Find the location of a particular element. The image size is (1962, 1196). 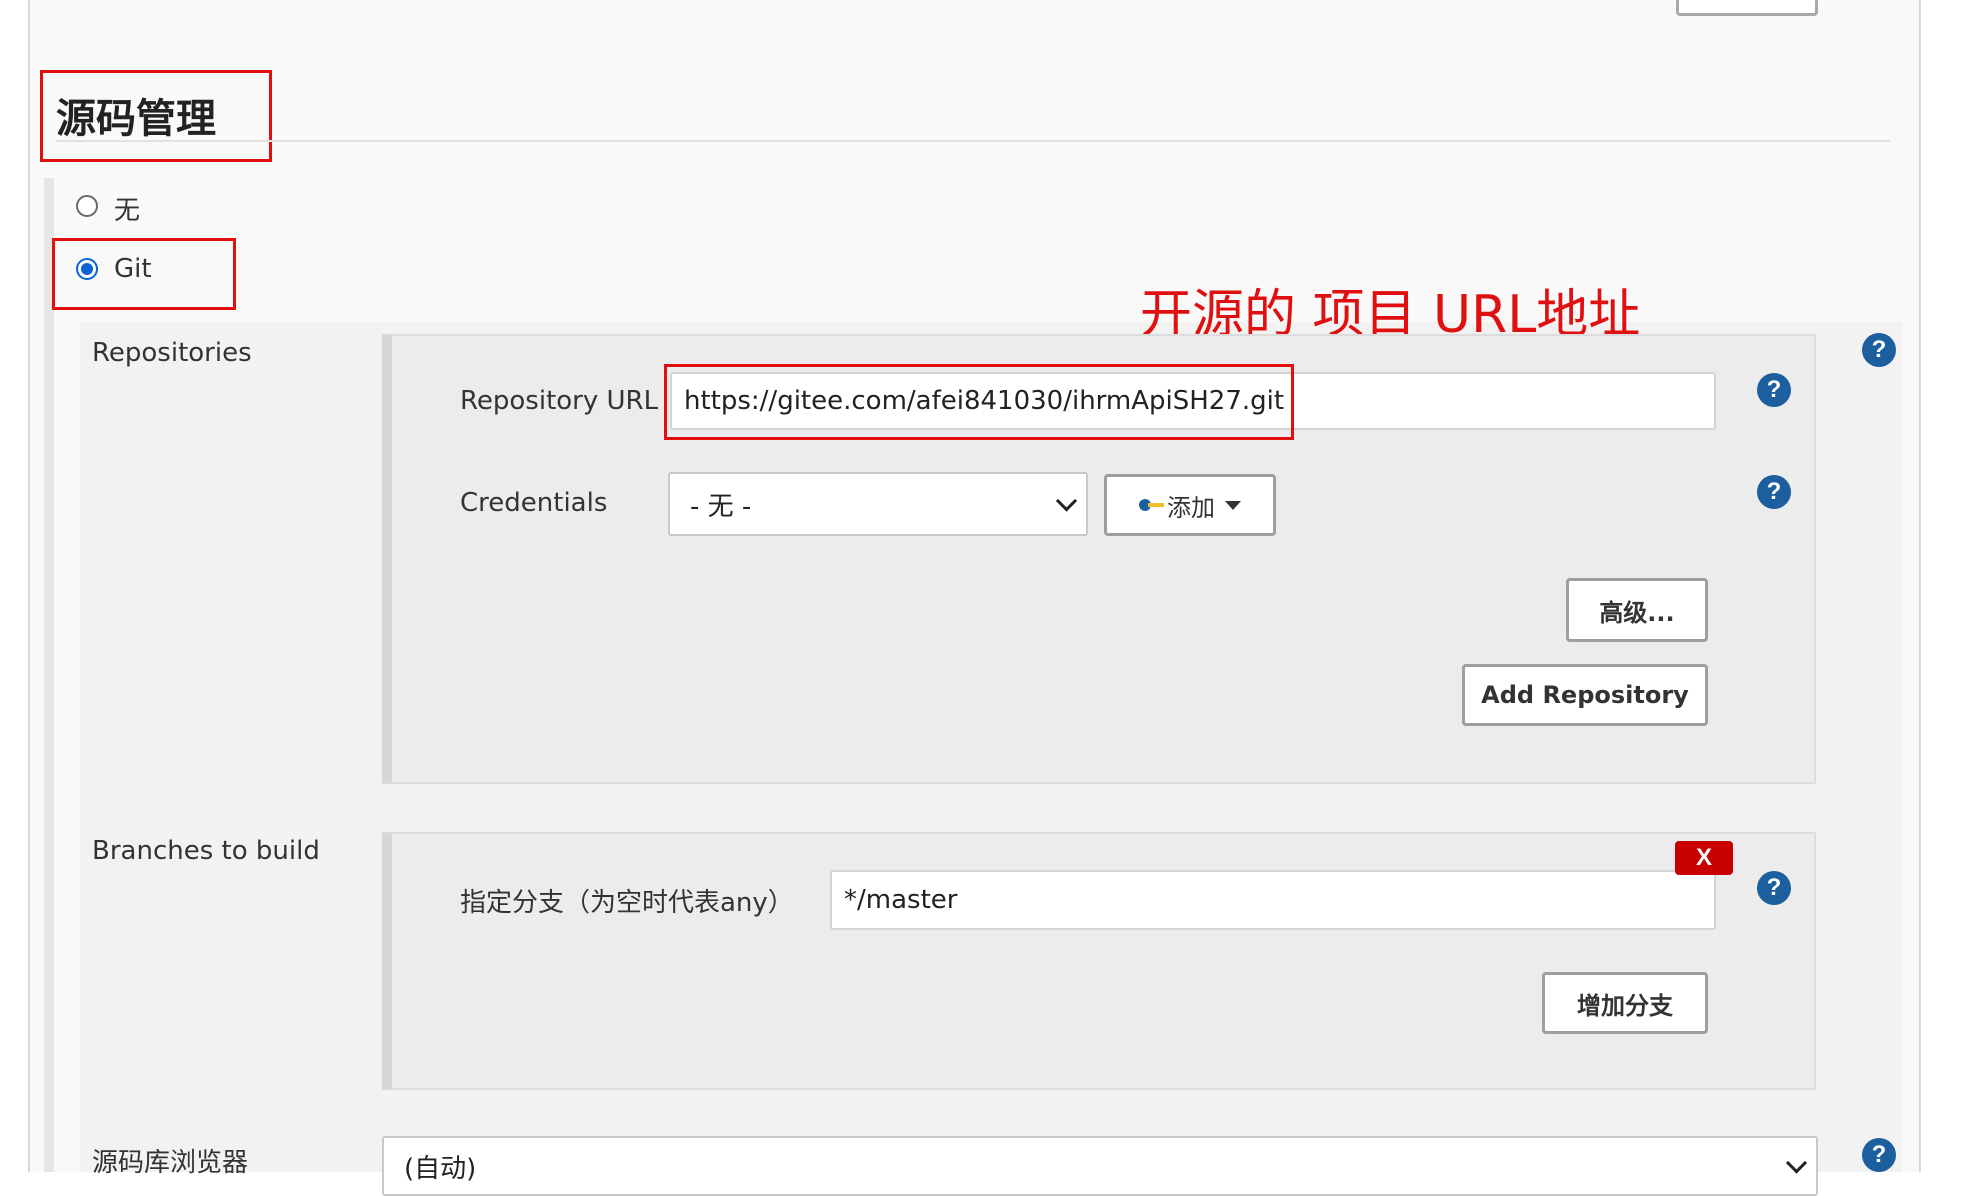

branch-spec-label: 指定分支（为空时代表any） is located at coordinates (627, 903).